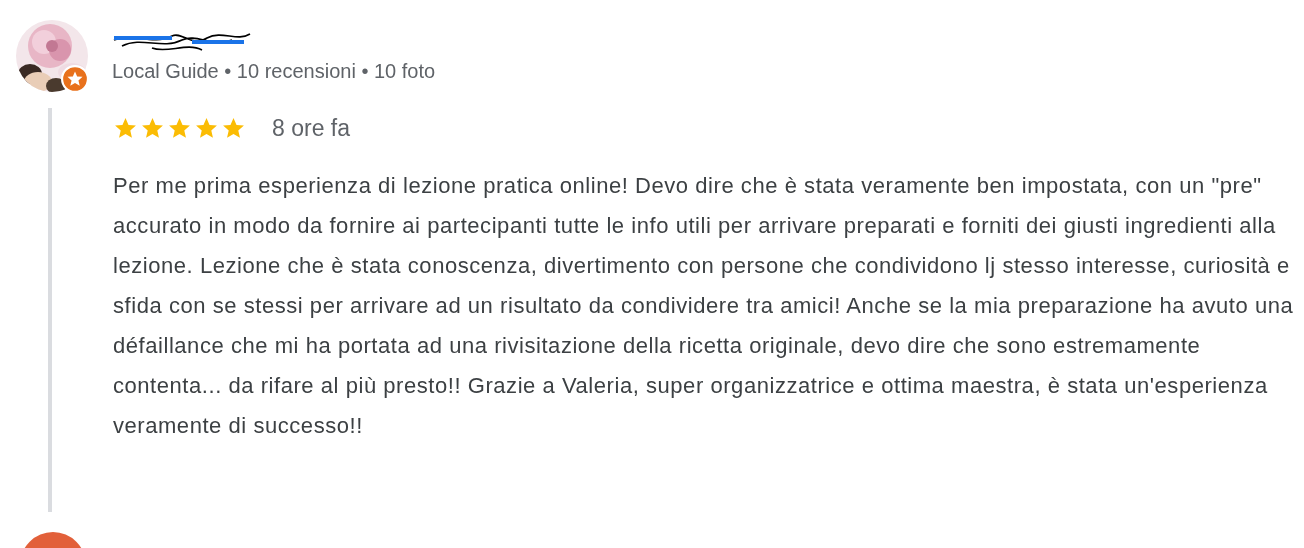 Image resolution: width=1304 pixels, height=548 pixels. I want to click on reviewer-meta: Local Guide • 10 recensioni • 10 foto, so click(274, 71).